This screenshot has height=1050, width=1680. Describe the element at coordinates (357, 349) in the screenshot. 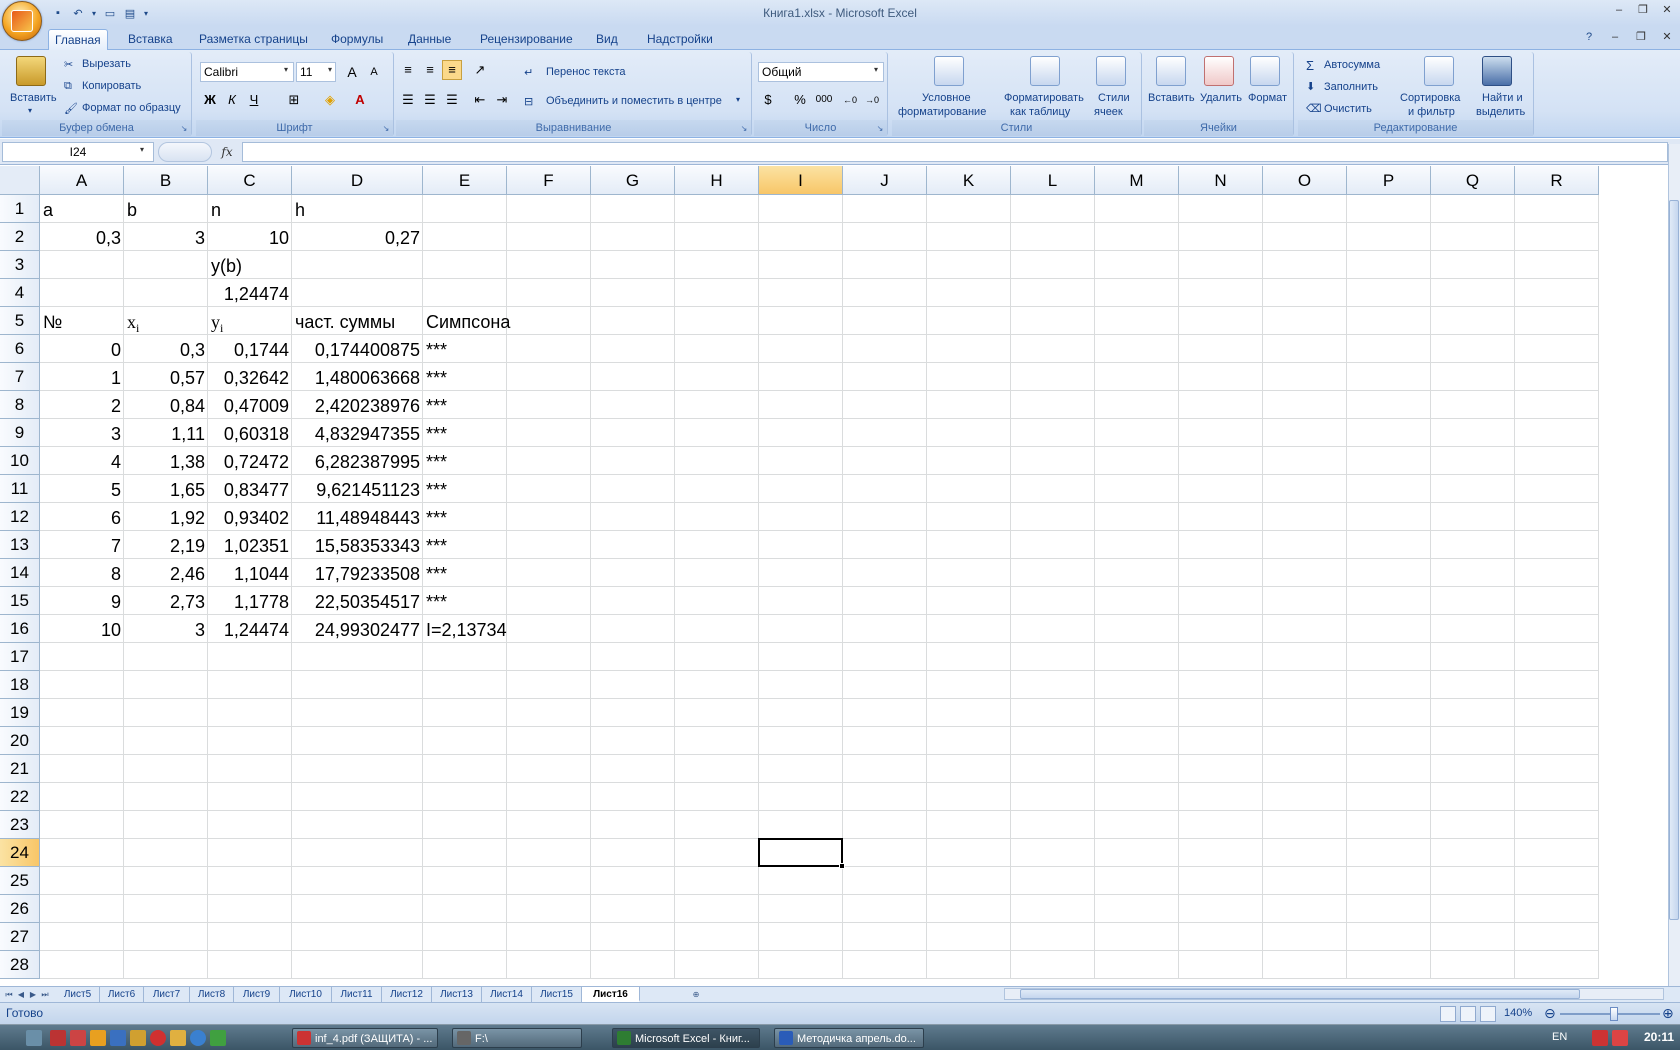

I see `cell-d6: 0,174400875` at that location.